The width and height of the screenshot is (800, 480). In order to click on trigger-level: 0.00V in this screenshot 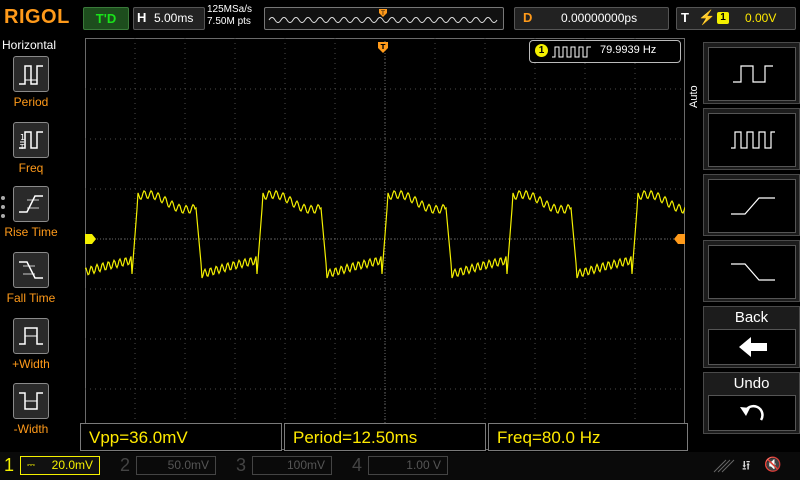, I will do `click(761, 18)`.